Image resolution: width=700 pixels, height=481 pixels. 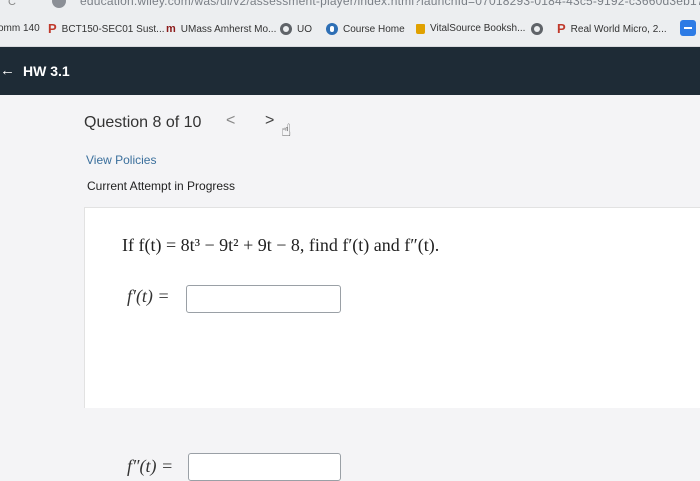 I want to click on bag-icon, so click(x=420, y=28).